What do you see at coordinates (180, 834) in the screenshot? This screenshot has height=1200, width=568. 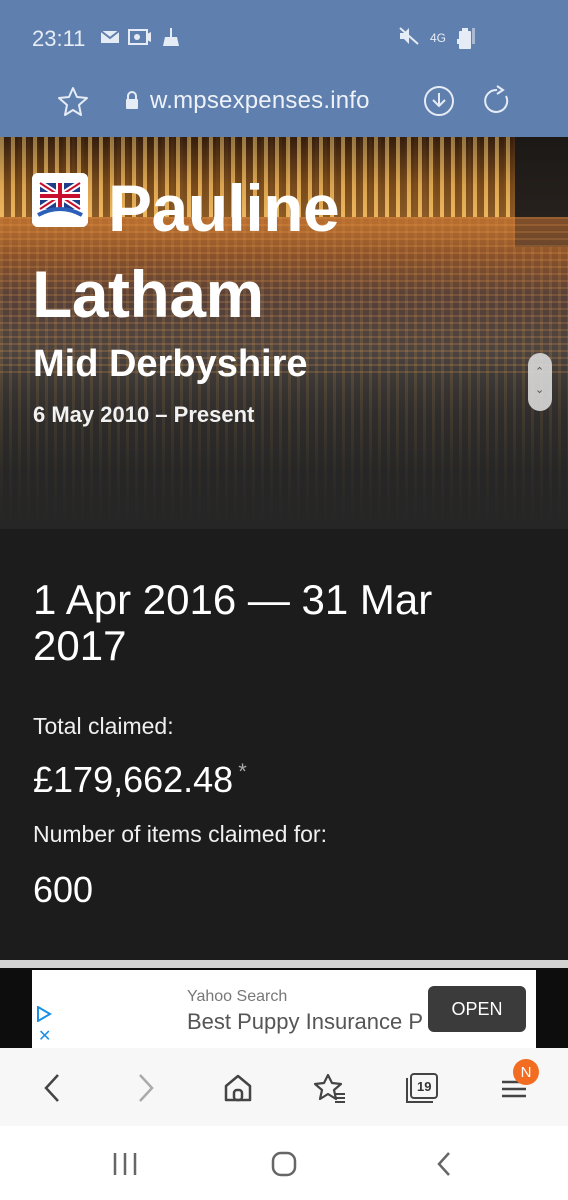 I see `items-claimed-label: Number of items claimed for:` at bounding box center [180, 834].